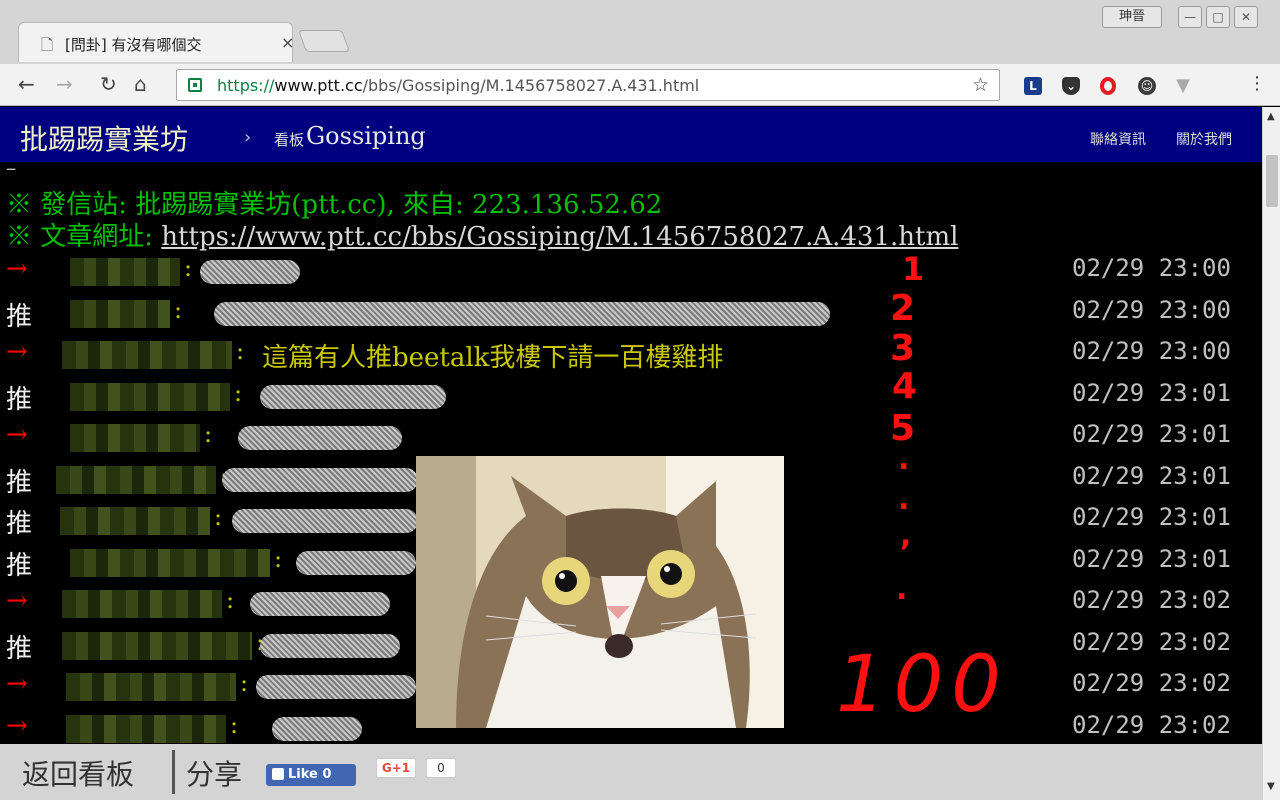 Image resolution: width=1280 pixels, height=800 pixels. I want to click on url-host: www.ptt.cc, so click(318, 85).